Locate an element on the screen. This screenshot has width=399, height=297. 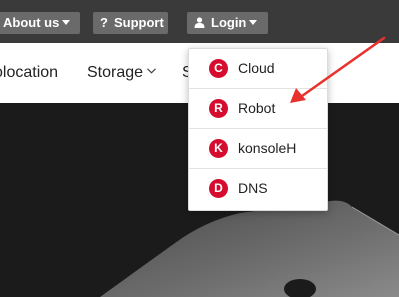
top-bar: About us ? Support Login is located at coordinates (199, 21).